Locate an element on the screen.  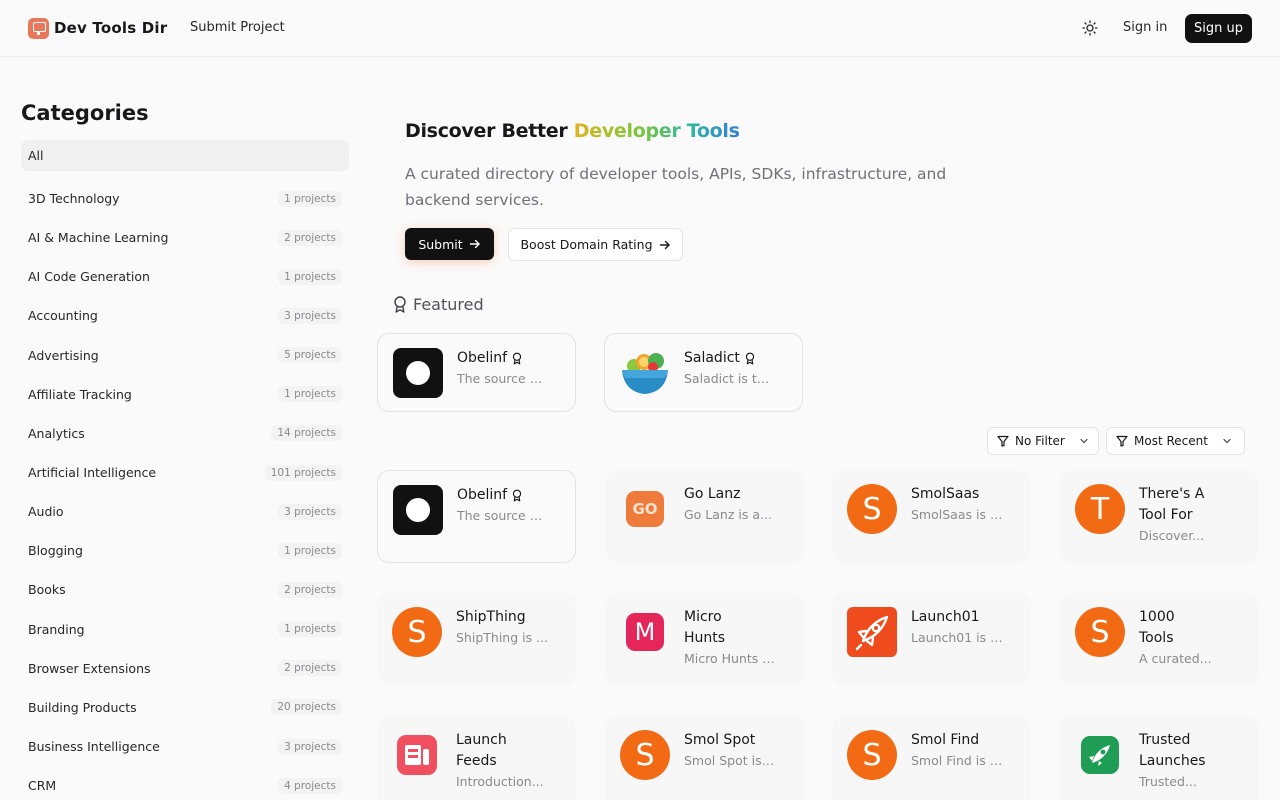
1000-tools-logo-icon: S is located at coordinates (1100, 632).